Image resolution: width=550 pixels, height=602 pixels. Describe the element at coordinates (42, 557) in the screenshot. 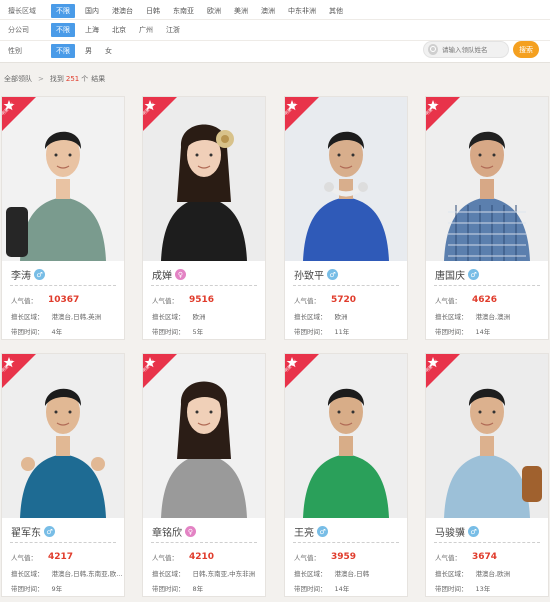

I see `popularity-row: 人气值： 4217` at that location.